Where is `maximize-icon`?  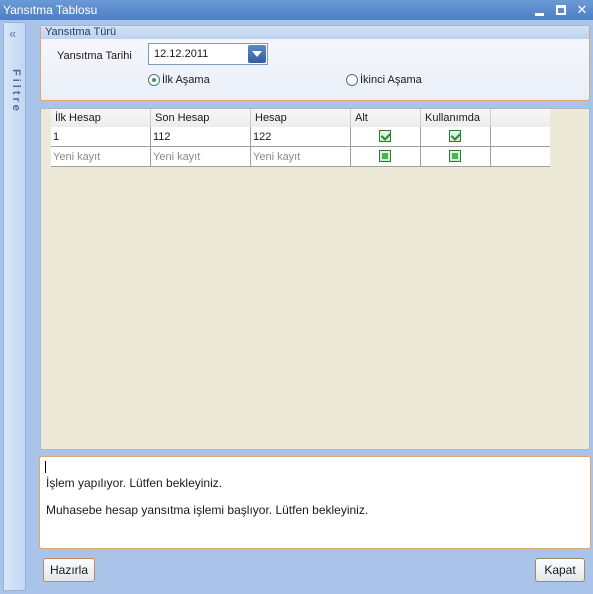 maximize-icon is located at coordinates (561, 10).